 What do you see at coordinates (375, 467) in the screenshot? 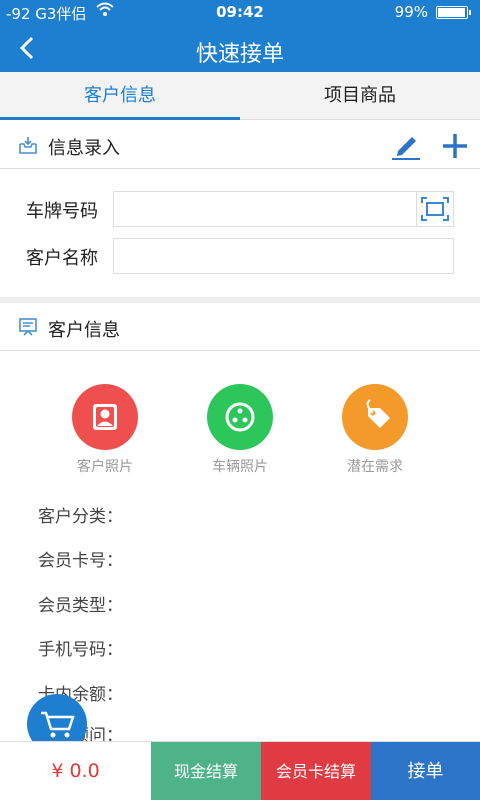
I see `potential-demand-label: 潜在需求` at bounding box center [375, 467].